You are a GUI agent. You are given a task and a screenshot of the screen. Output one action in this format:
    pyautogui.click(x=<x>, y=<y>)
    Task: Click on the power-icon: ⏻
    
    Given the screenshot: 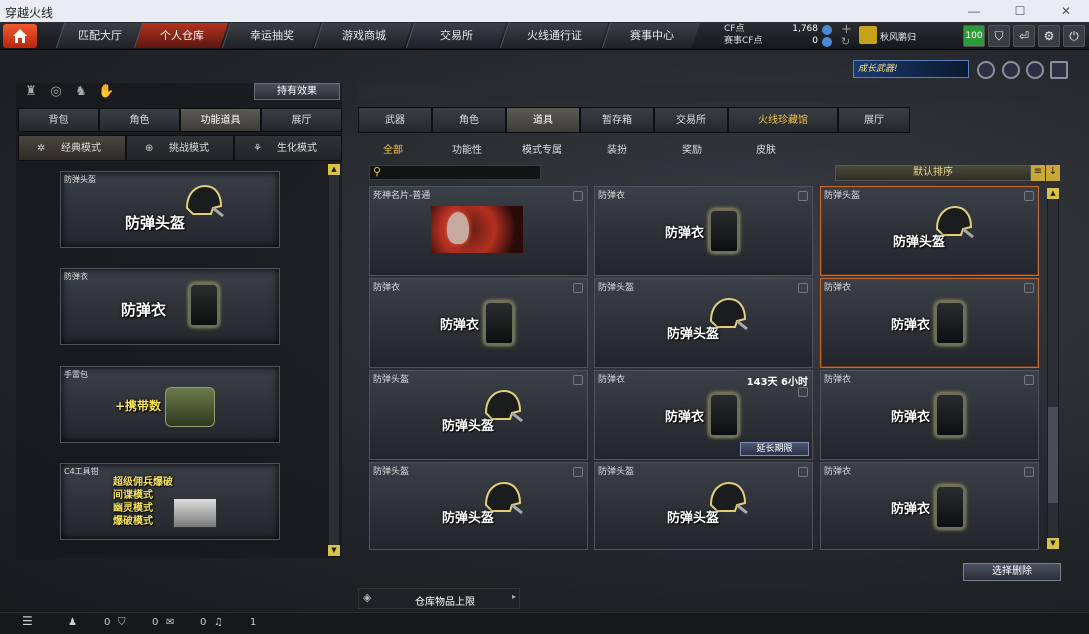 What is the action you would take?
    pyautogui.click(x=1074, y=36)
    